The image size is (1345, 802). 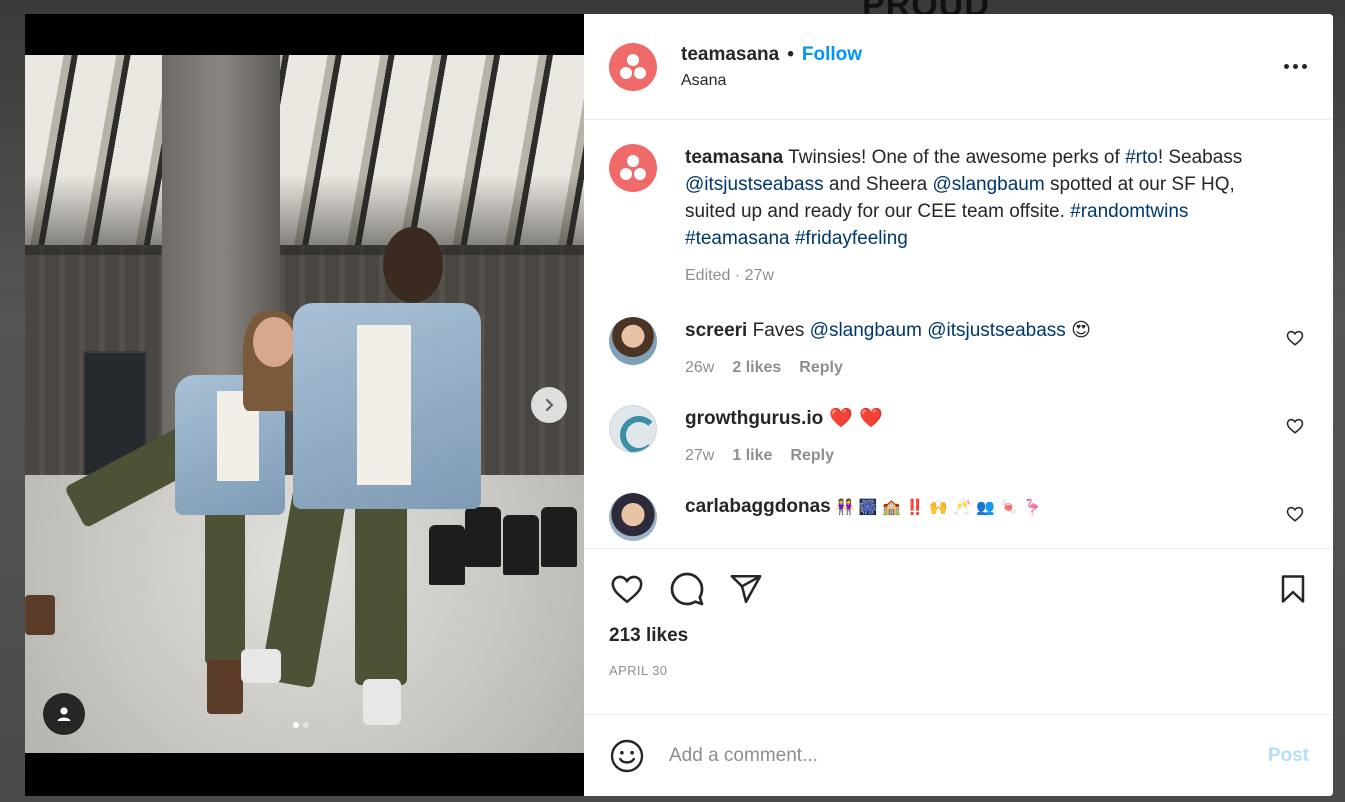 I want to click on comment-time: 26w, so click(x=699, y=367).